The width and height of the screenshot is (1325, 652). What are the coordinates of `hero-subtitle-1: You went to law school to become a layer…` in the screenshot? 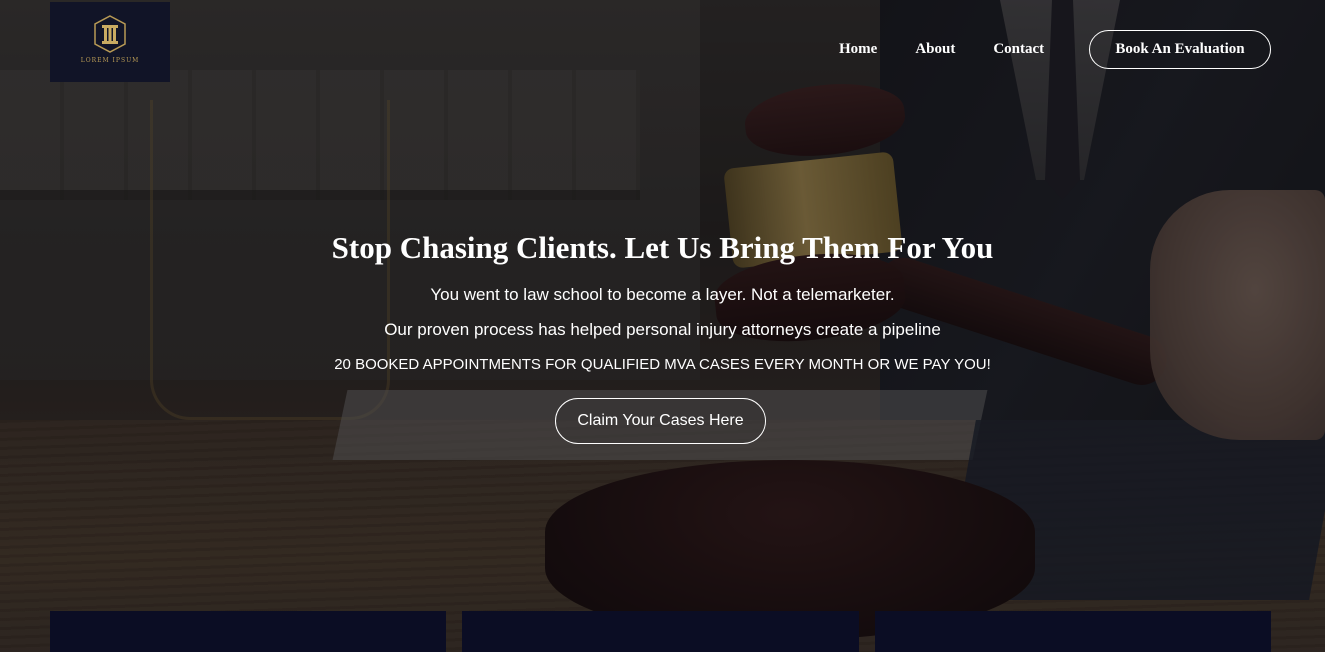 It's located at (662, 294).